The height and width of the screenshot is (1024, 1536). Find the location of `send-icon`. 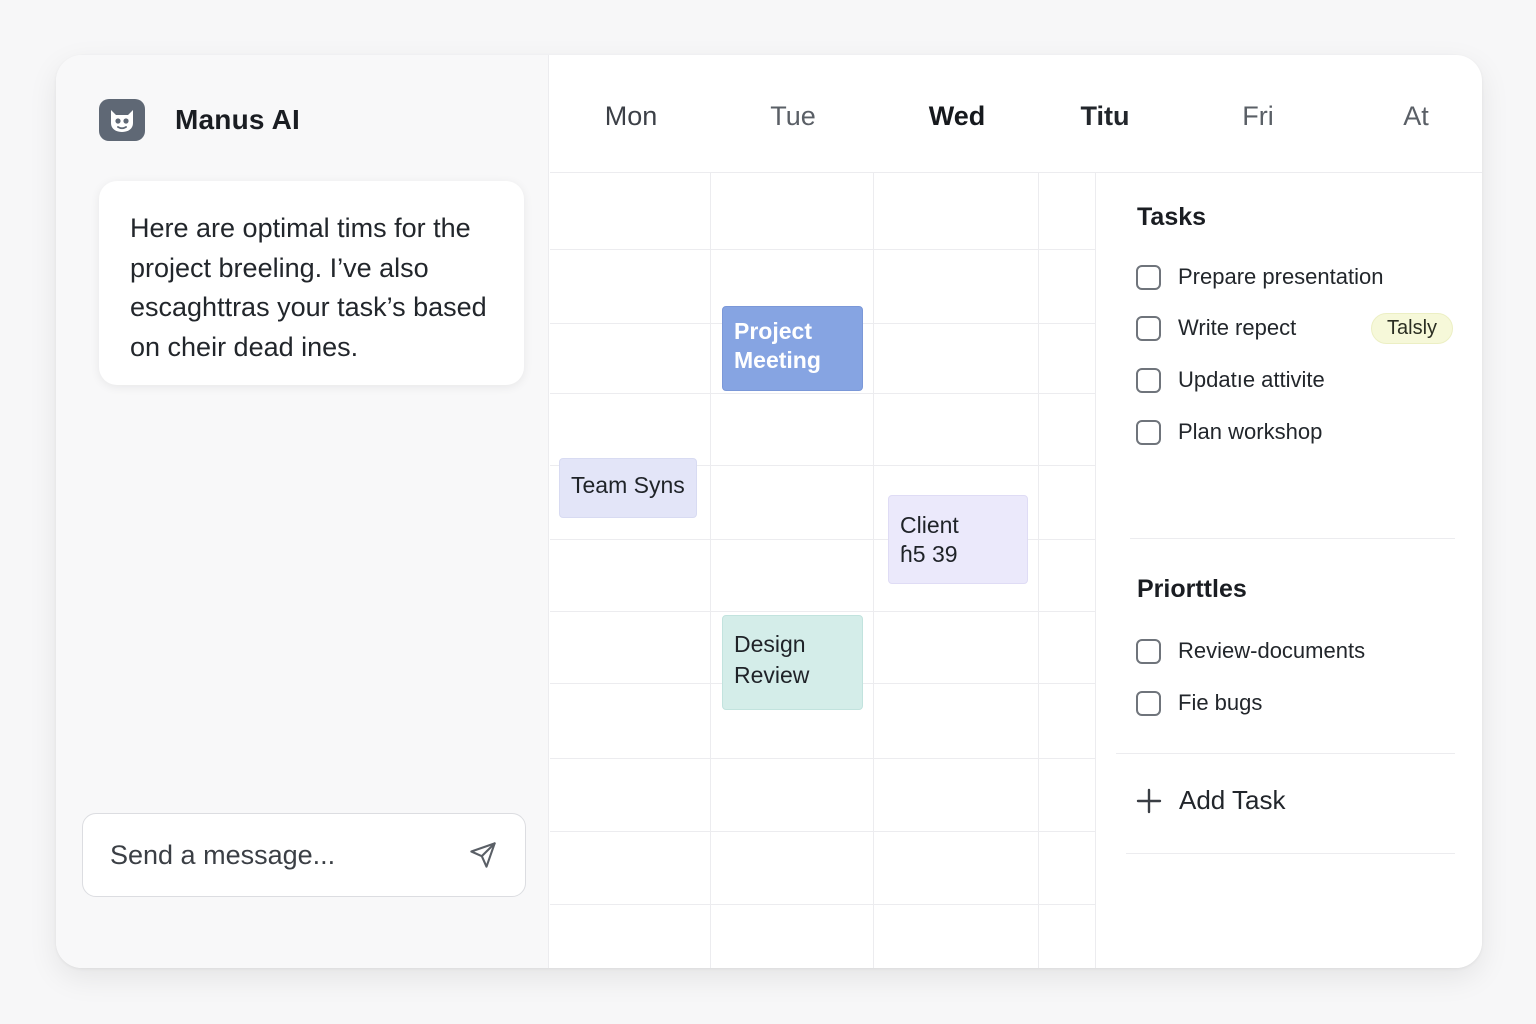

send-icon is located at coordinates (483, 855).